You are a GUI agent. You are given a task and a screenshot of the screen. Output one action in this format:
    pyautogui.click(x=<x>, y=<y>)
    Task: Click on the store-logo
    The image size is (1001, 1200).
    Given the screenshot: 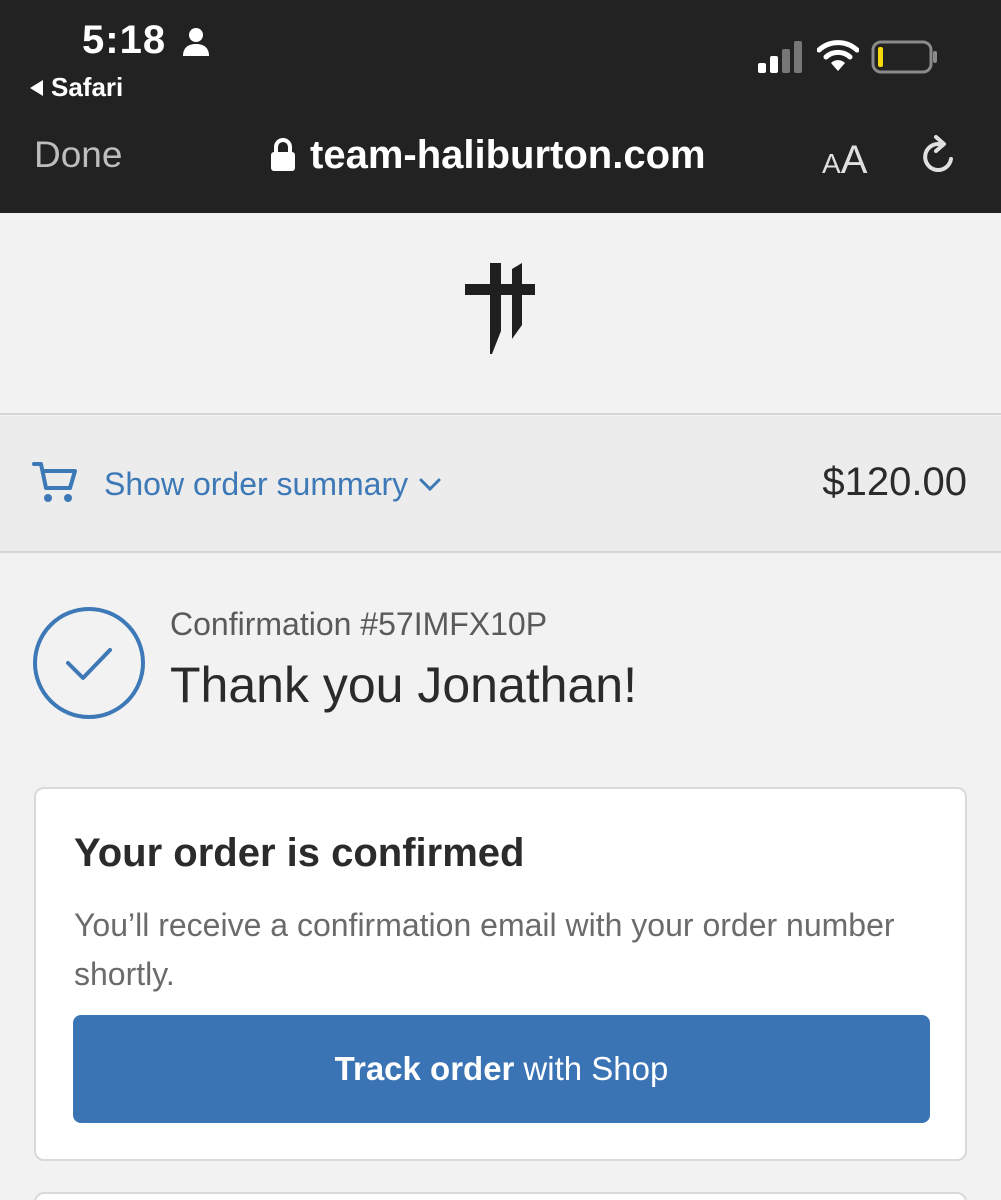 What is the action you would take?
    pyautogui.click(x=500, y=309)
    